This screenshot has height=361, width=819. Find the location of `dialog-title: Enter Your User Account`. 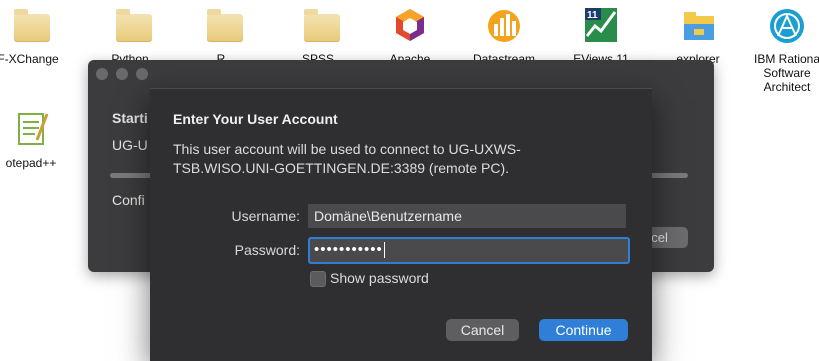

dialog-title: Enter Your User Account is located at coordinates (255, 119).